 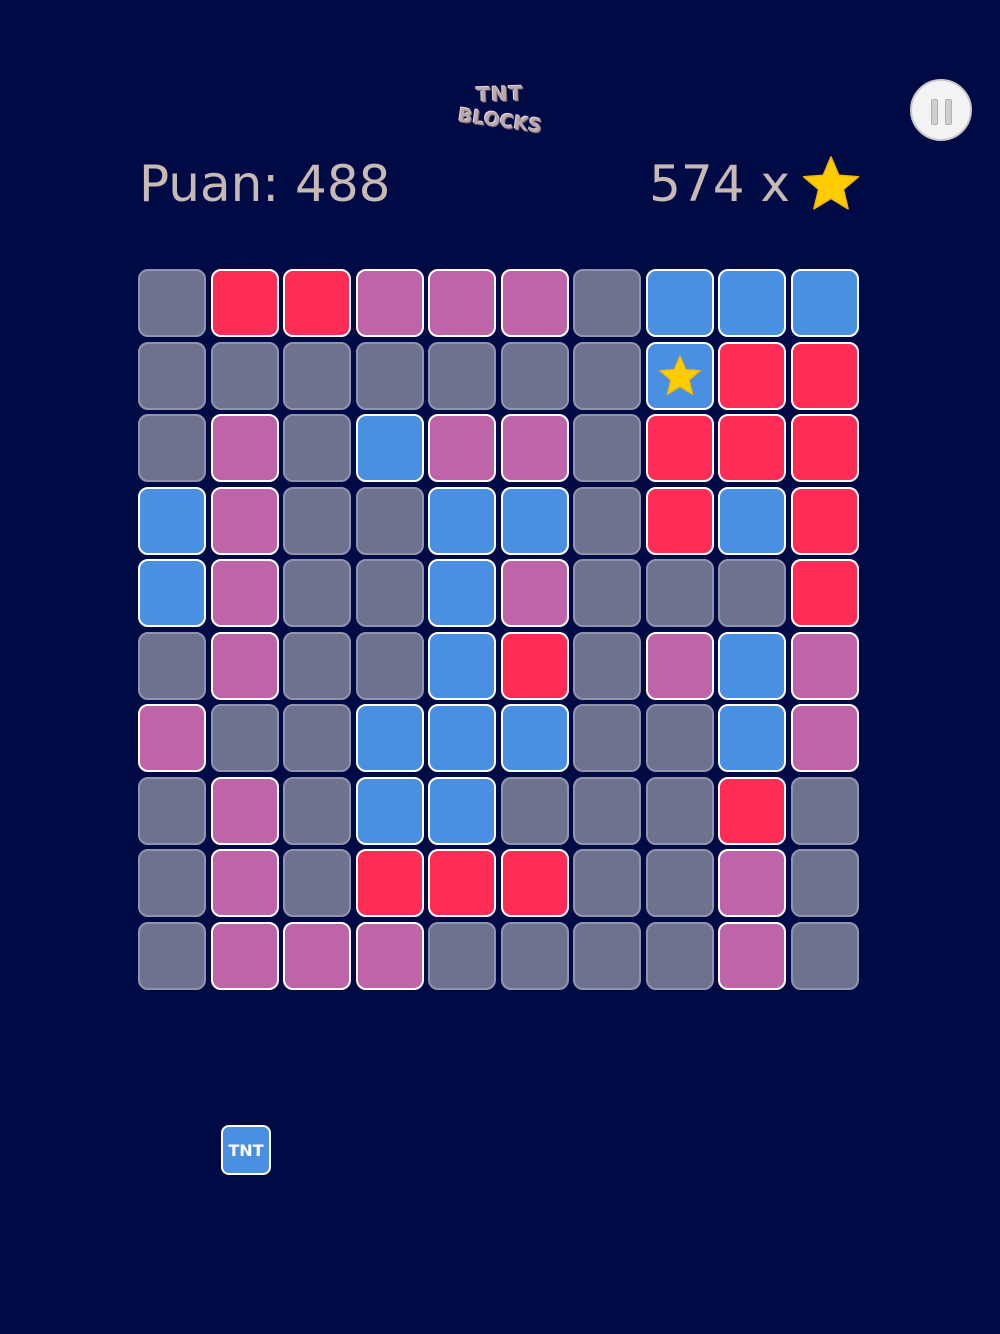 What do you see at coordinates (941, 110) in the screenshot?
I see `pause-button` at bounding box center [941, 110].